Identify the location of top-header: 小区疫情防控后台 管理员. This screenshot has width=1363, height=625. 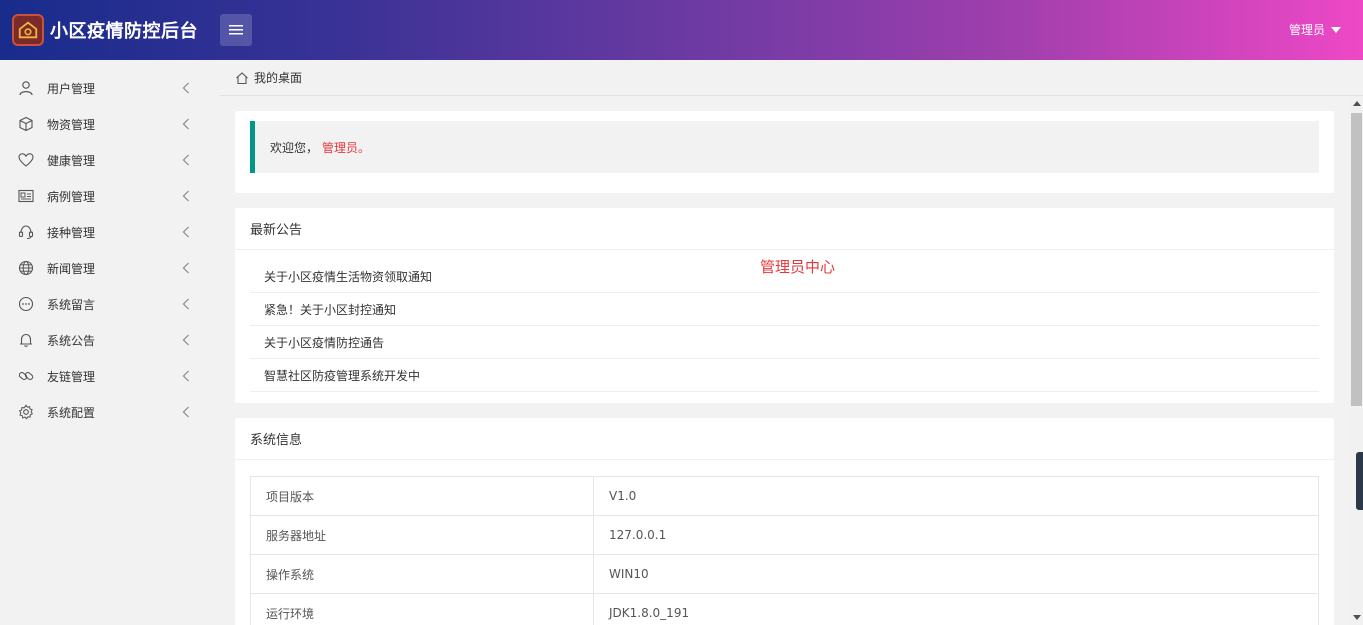
(681, 30).